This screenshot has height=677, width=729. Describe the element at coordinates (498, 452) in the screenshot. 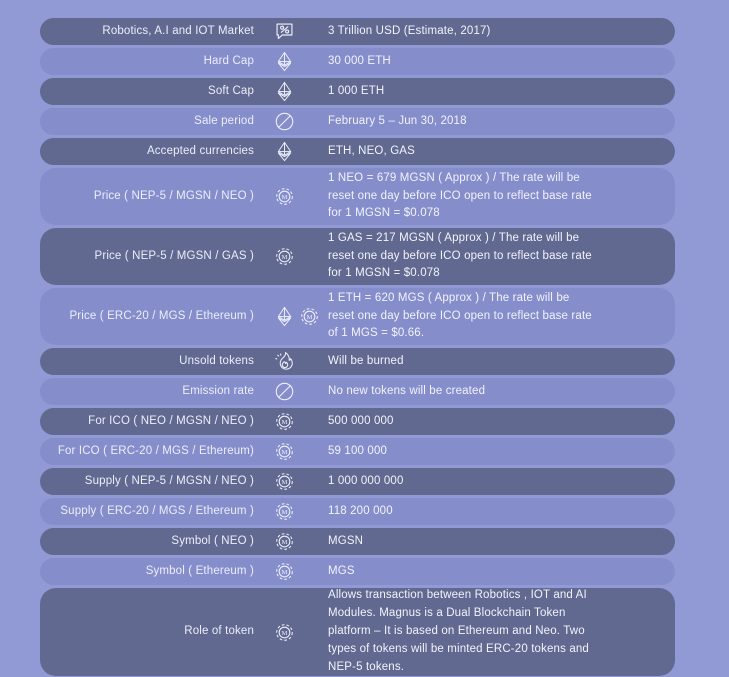

I see `row-value: 59 100 000` at that location.